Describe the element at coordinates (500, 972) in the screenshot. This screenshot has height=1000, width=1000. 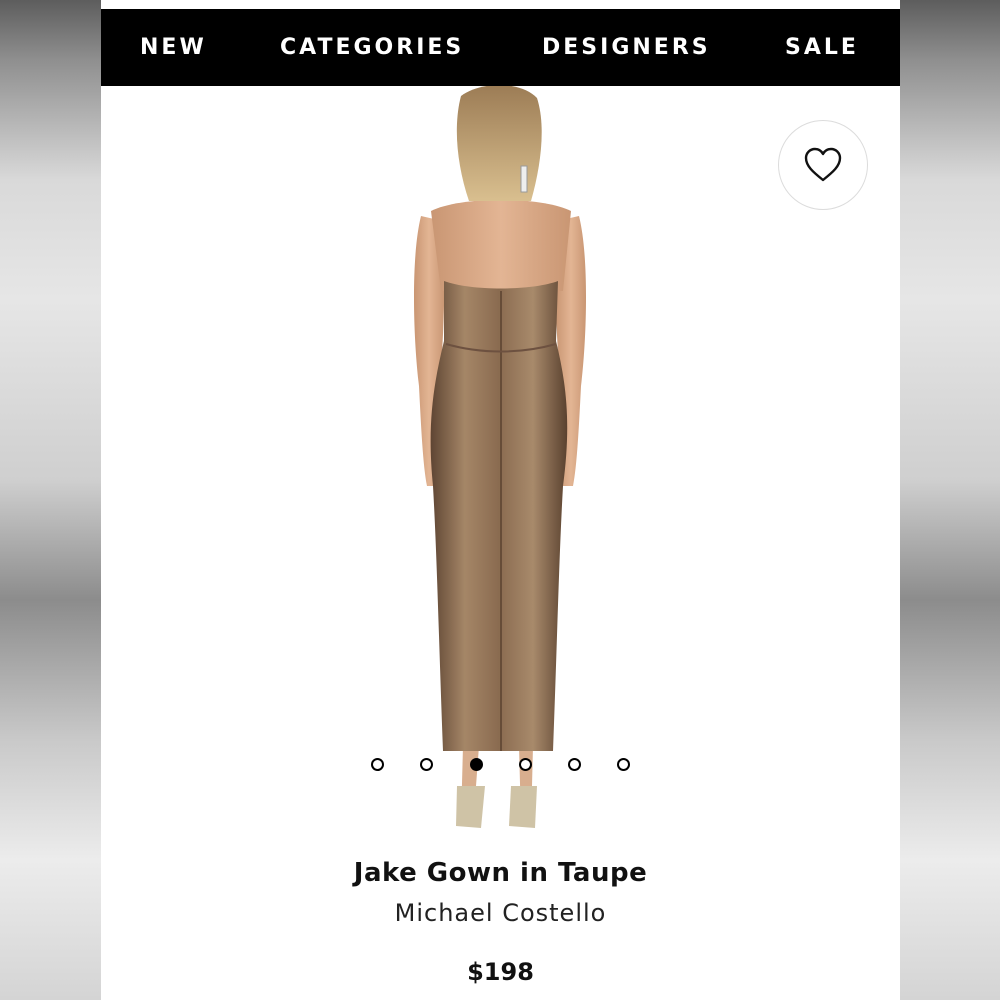
I see `product-price: $198` at that location.